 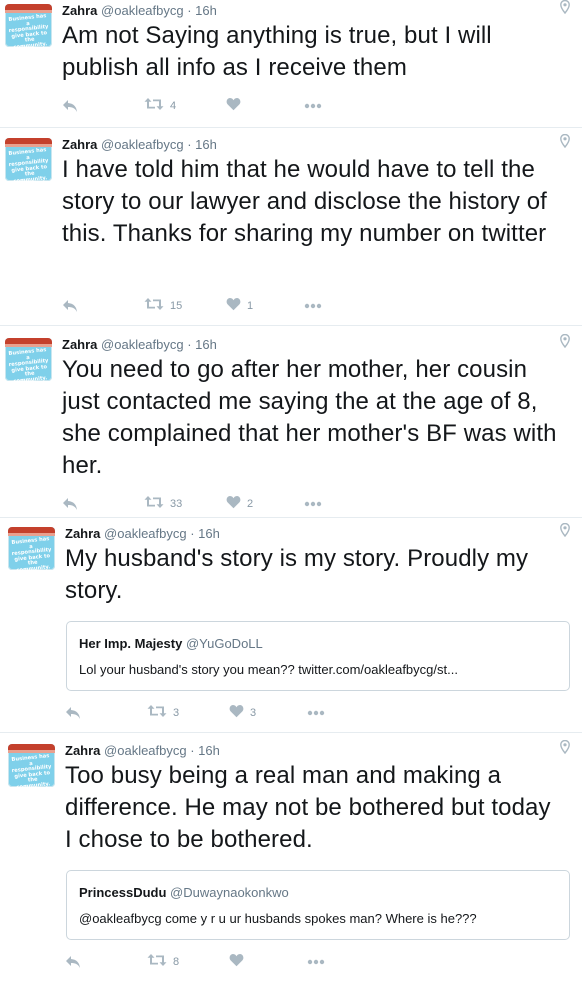 What do you see at coordinates (173, 106) in the screenshot?
I see `retweet-count: 4` at bounding box center [173, 106].